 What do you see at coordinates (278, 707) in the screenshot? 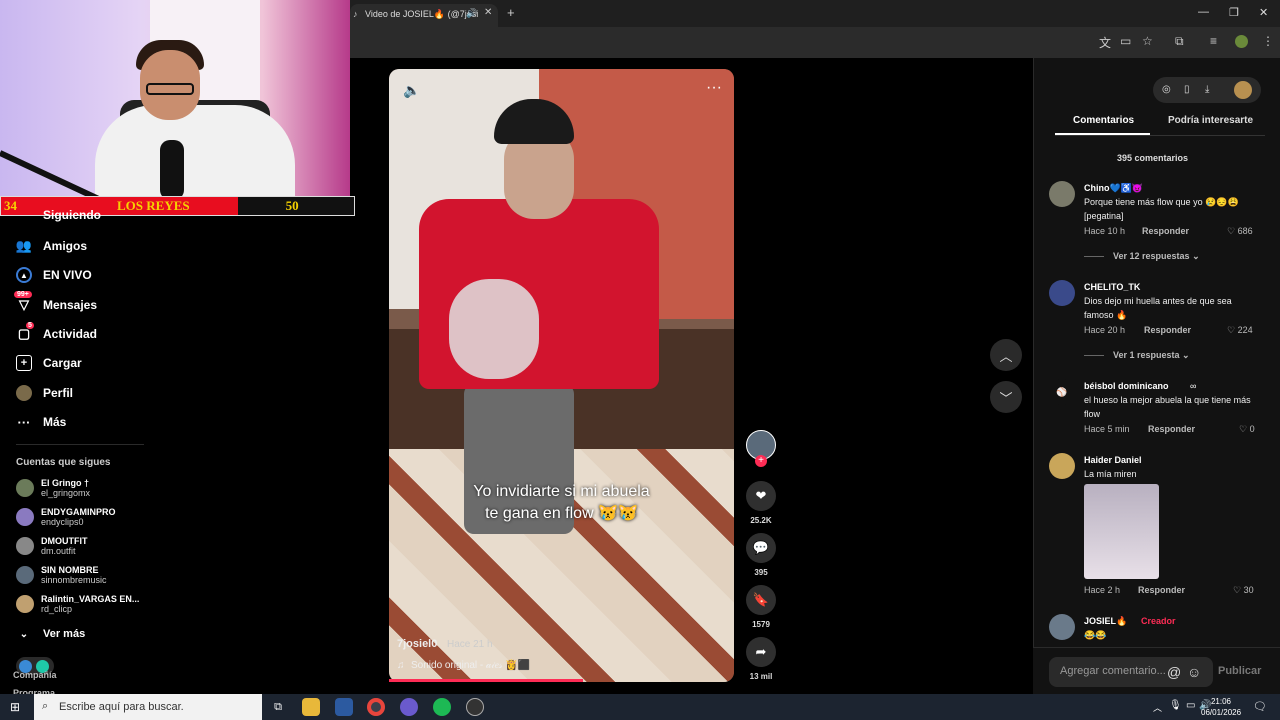
I see `task-view-icon: ⧉` at bounding box center [278, 707].